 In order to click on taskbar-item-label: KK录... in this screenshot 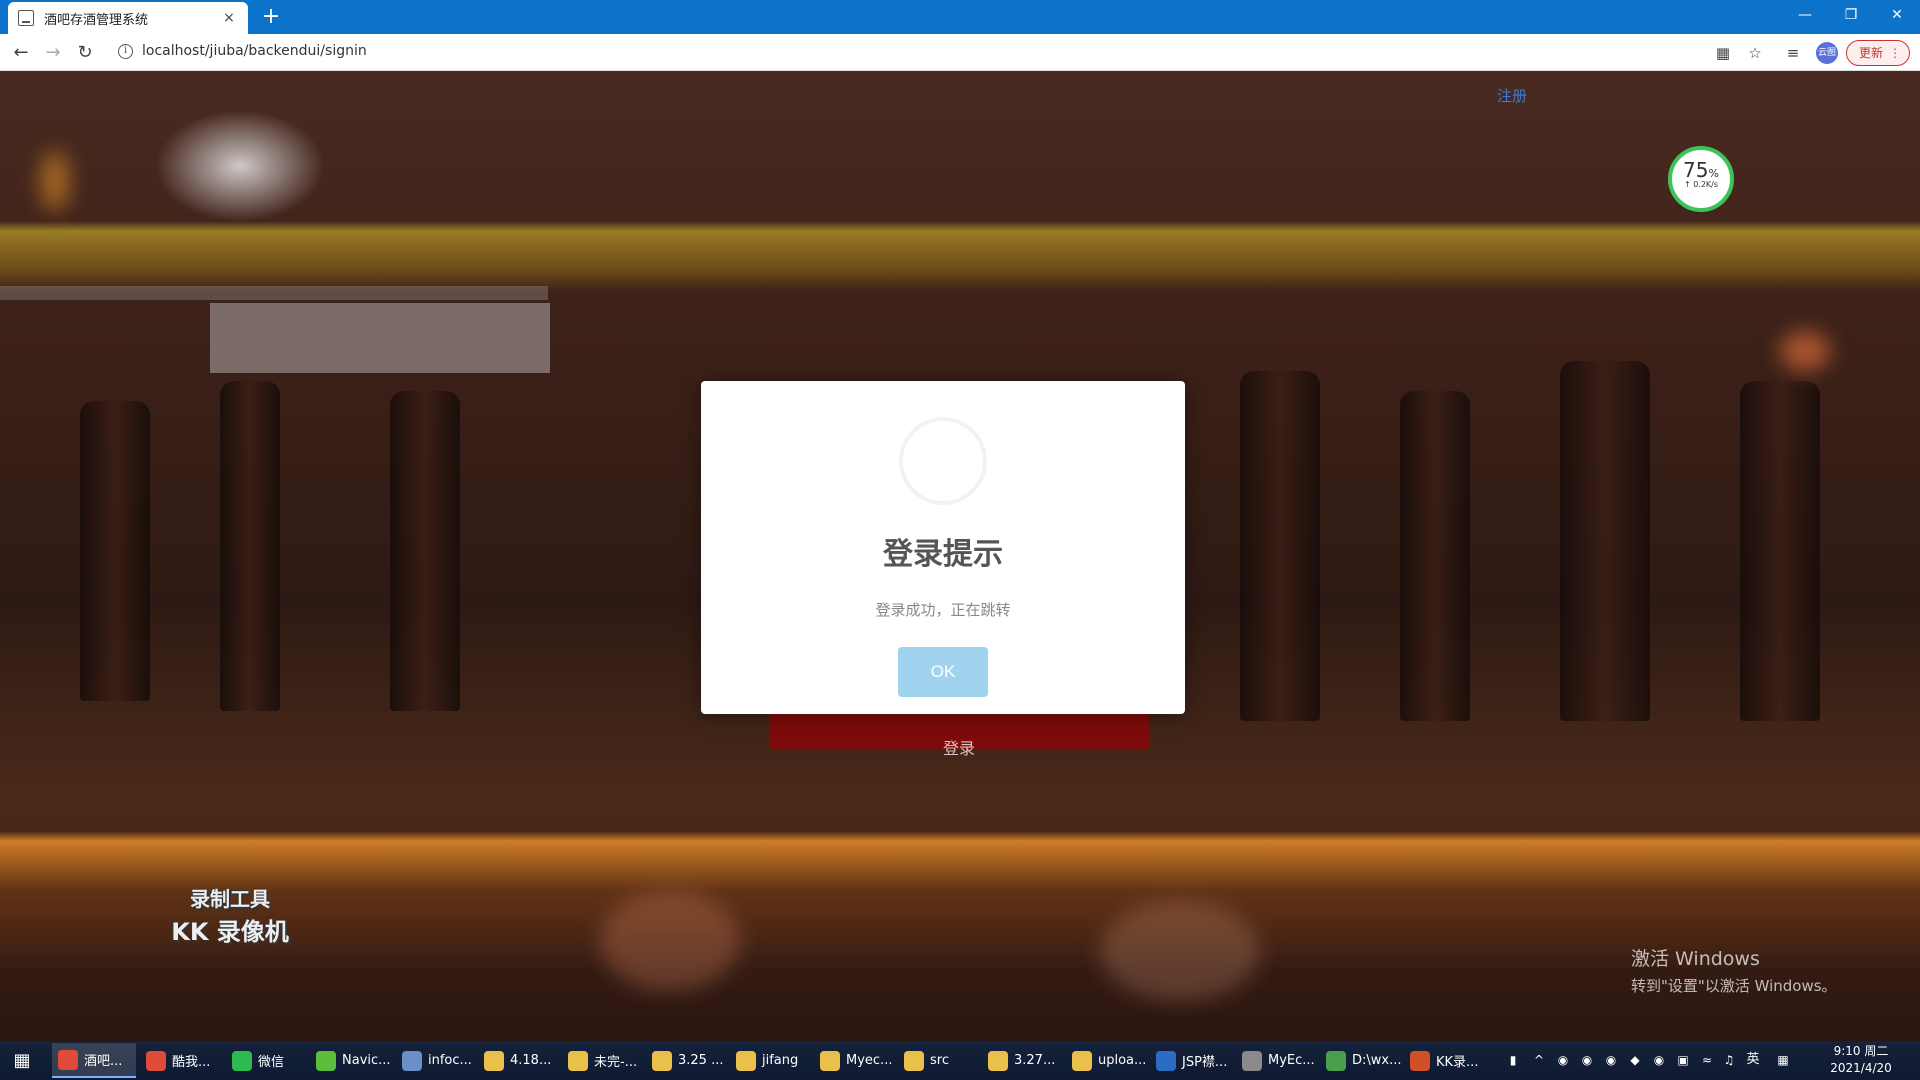, I will do `click(1457, 1062)`.